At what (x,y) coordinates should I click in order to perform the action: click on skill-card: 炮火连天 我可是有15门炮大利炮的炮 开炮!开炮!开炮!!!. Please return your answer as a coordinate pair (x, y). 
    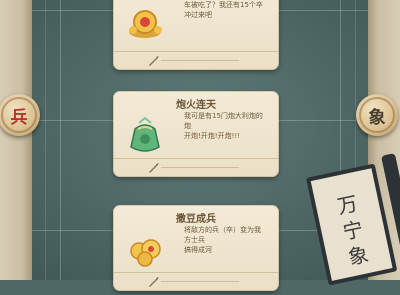
    Looking at the image, I should click on (196, 134).